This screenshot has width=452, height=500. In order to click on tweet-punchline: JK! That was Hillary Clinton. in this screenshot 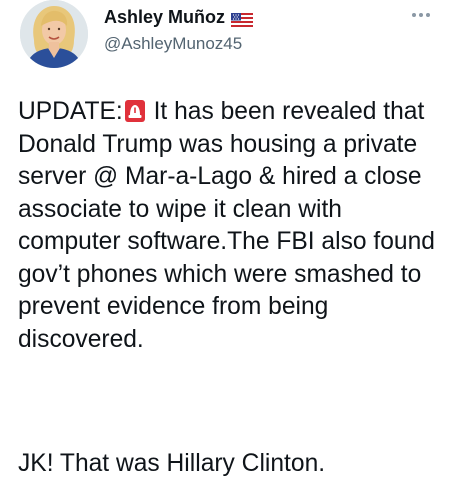, I will do `click(172, 463)`.